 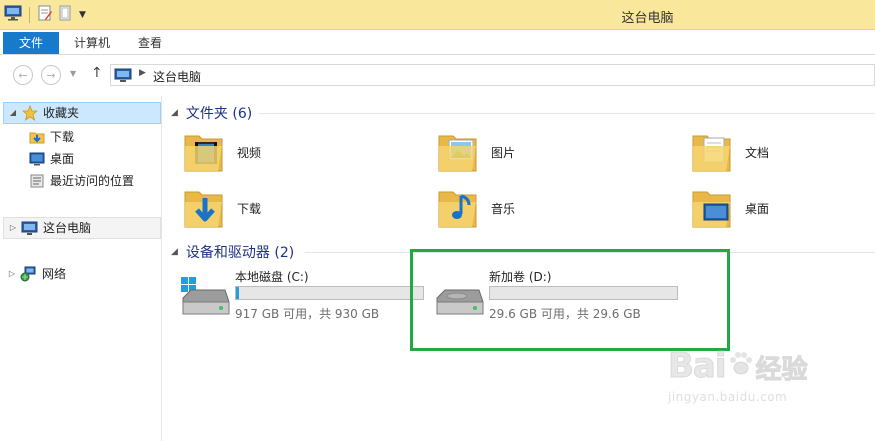 I want to click on download-folder-icon, so click(x=37, y=137).